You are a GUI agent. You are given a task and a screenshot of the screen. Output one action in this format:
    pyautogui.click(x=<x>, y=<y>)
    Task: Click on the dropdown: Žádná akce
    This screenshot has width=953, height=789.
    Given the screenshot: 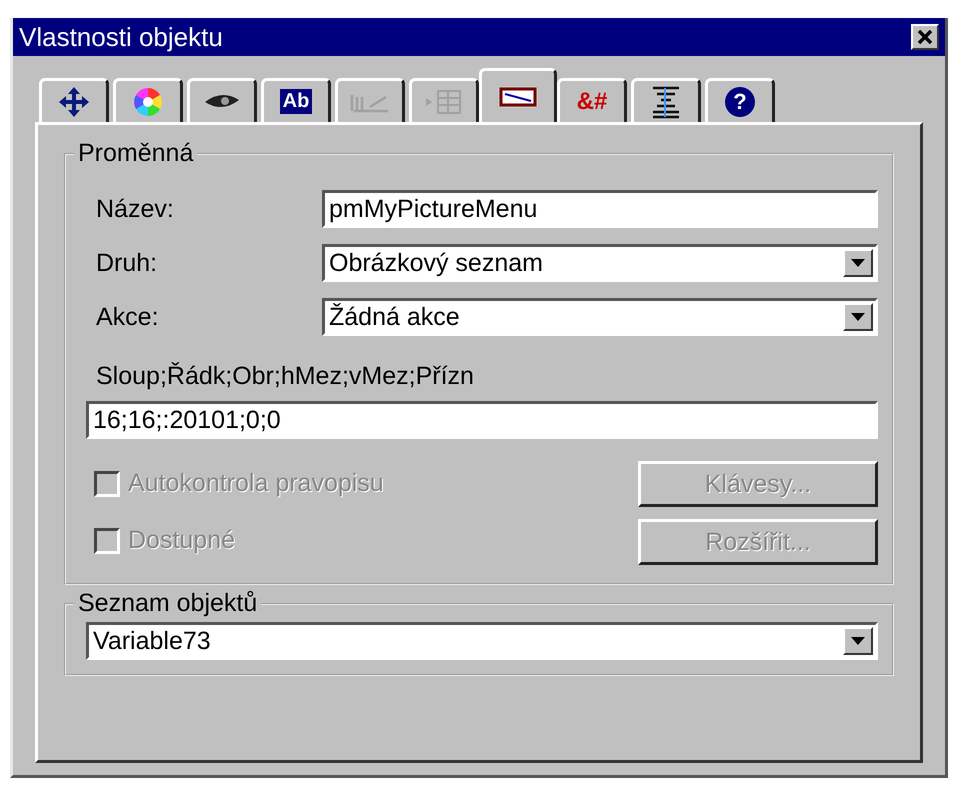 What is the action you would take?
    pyautogui.click(x=600, y=317)
    